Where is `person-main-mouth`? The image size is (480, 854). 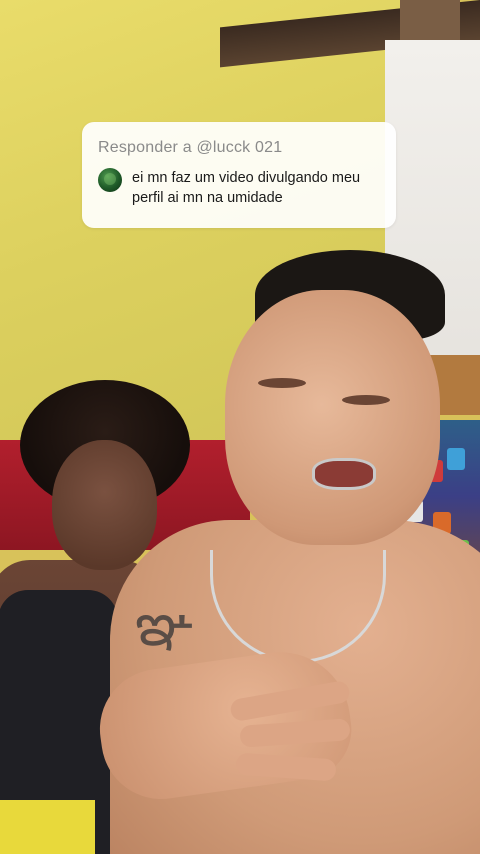 person-main-mouth is located at coordinates (344, 474).